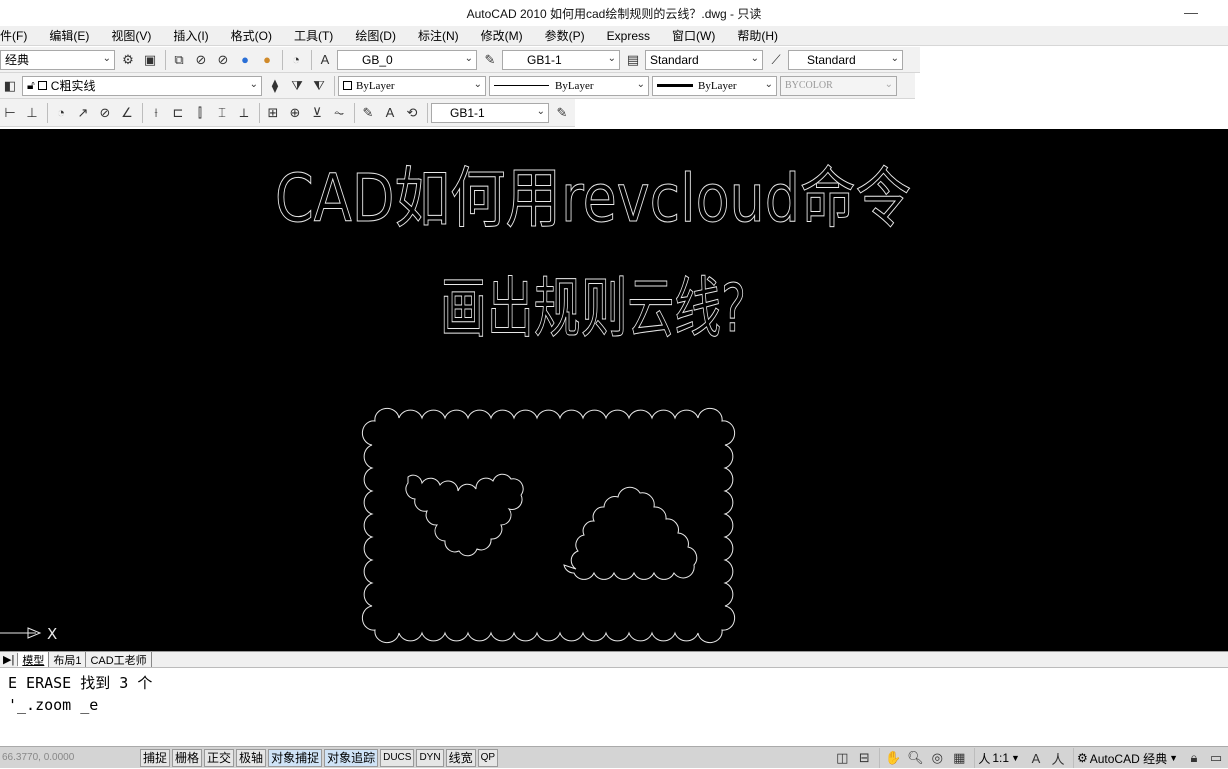  What do you see at coordinates (61, 113) in the screenshot?
I see `dim-radius-icon: ◔` at bounding box center [61, 113].